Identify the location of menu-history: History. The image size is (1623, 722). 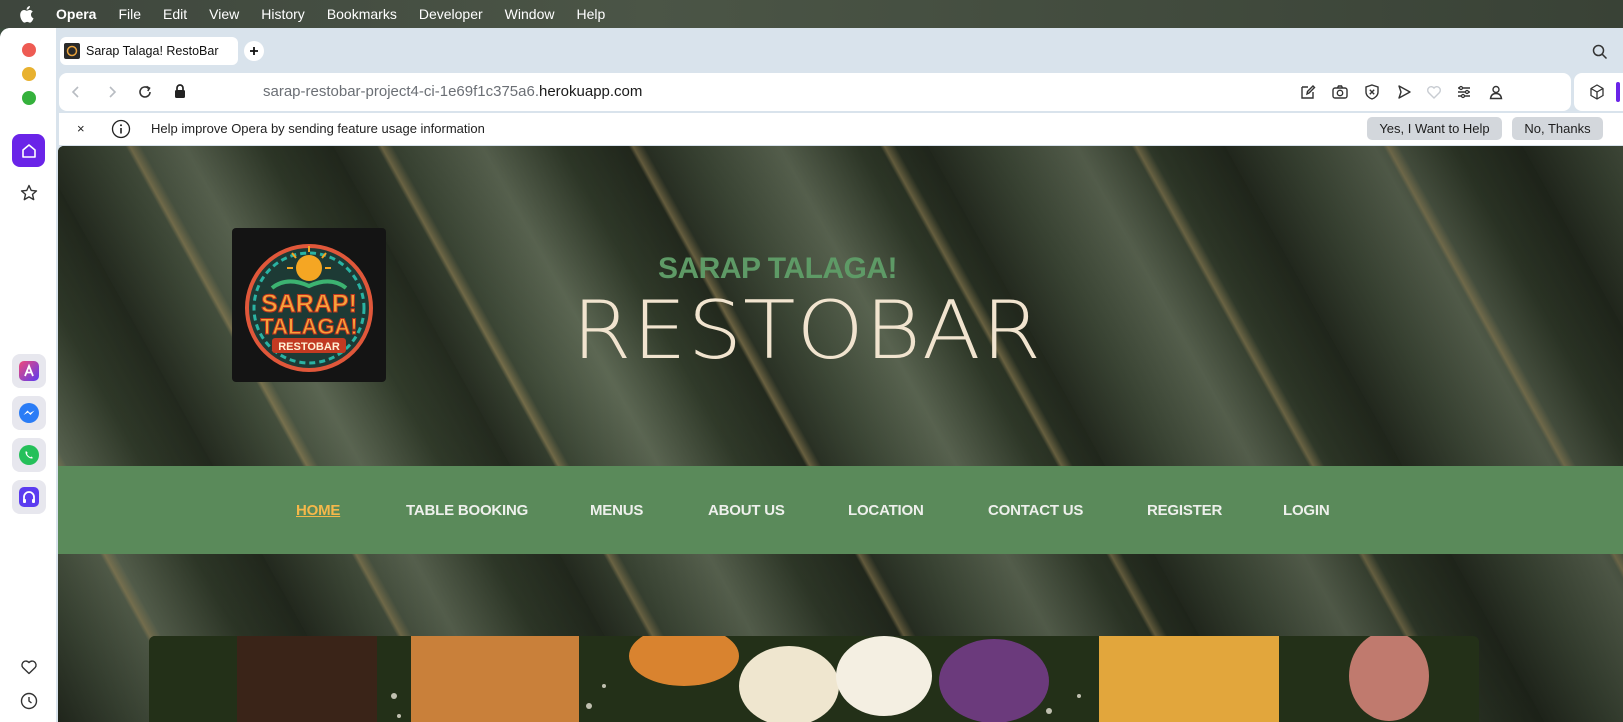
(283, 14).